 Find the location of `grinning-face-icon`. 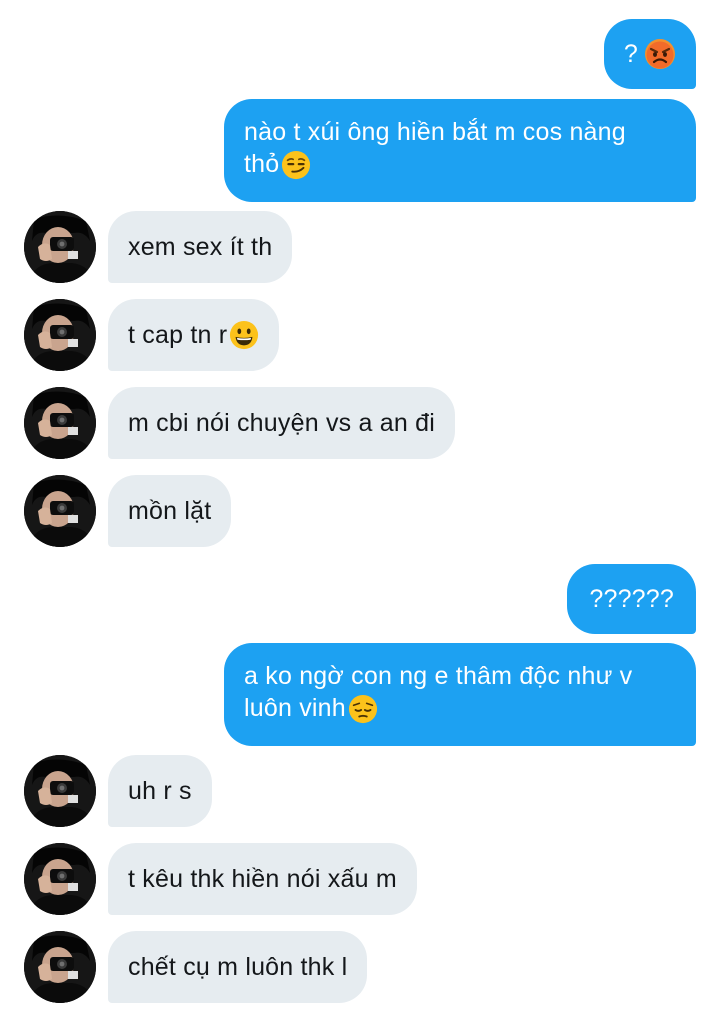

grinning-face-icon is located at coordinates (244, 335).